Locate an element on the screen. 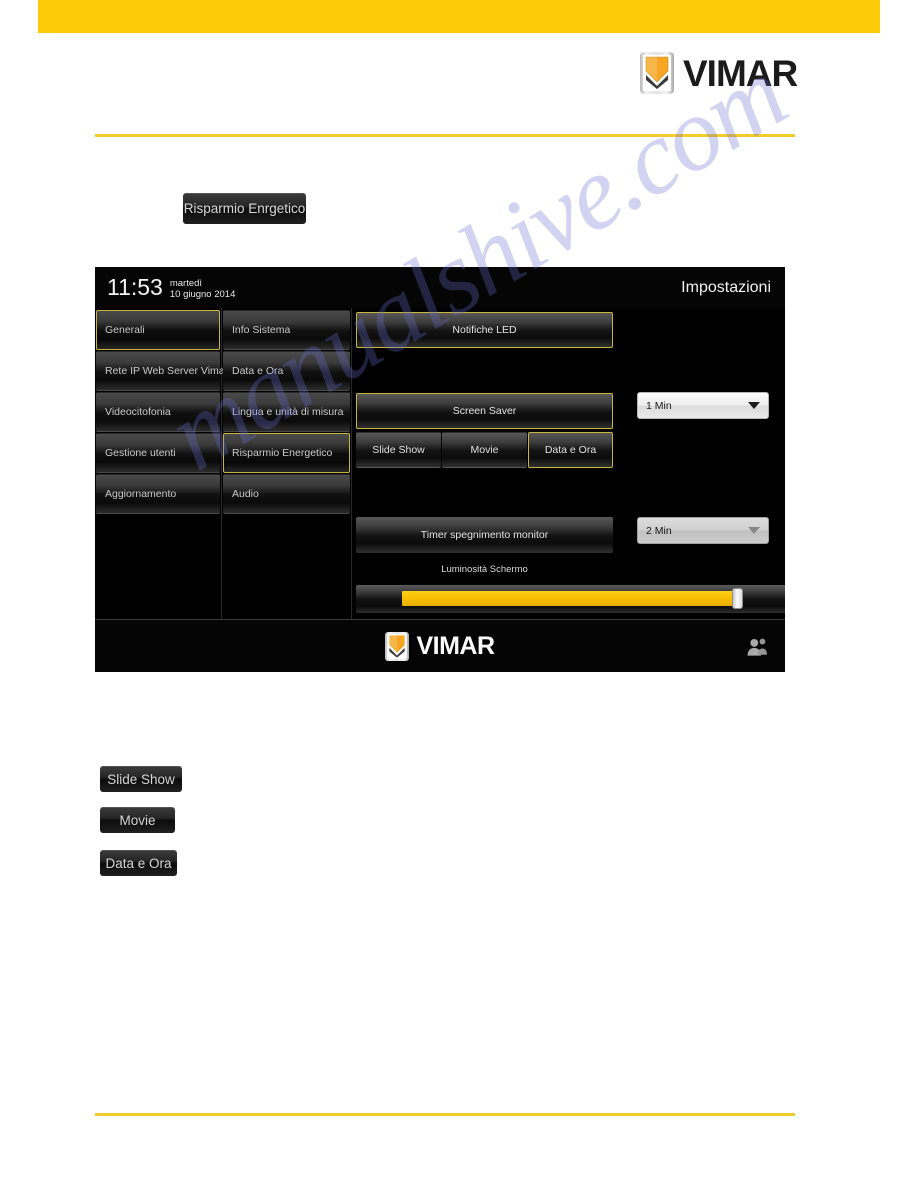 This screenshot has width=918, height=1188. tab-label: Data e Ora is located at coordinates (570, 450).